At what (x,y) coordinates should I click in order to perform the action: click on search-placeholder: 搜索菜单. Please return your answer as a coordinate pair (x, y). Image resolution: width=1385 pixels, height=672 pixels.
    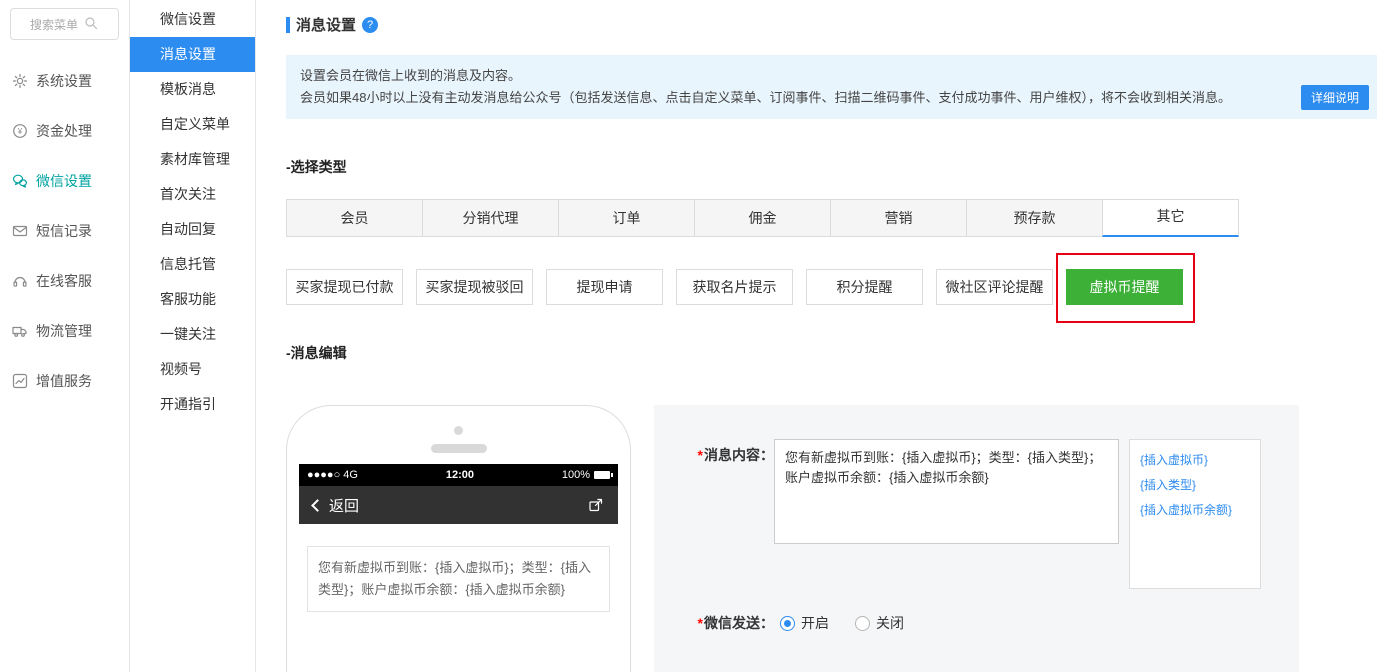
    Looking at the image, I should click on (53, 24).